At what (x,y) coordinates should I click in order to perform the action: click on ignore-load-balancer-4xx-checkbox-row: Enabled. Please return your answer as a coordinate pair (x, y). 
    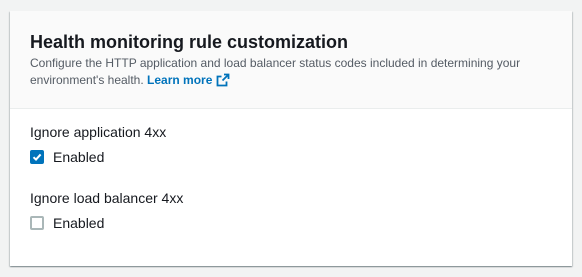
    Looking at the image, I should click on (291, 223).